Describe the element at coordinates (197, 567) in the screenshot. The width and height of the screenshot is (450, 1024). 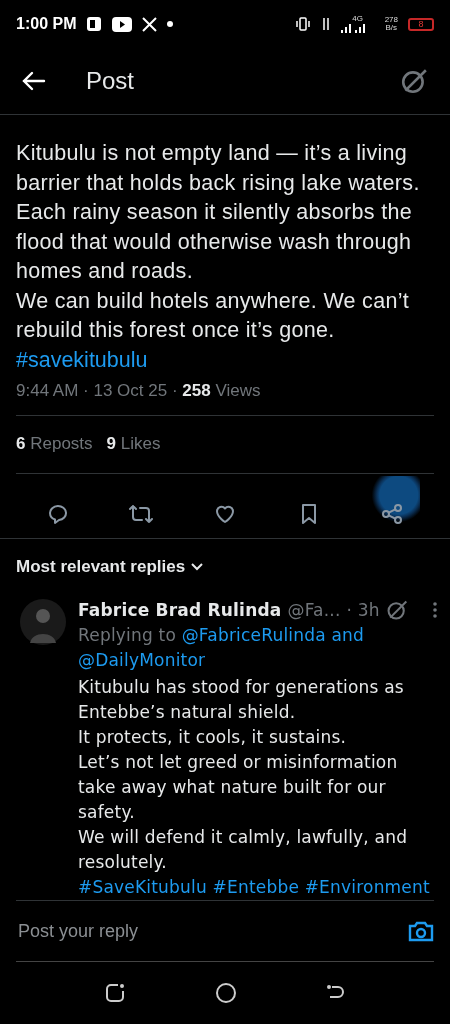
I see `chevron-down-icon` at that location.